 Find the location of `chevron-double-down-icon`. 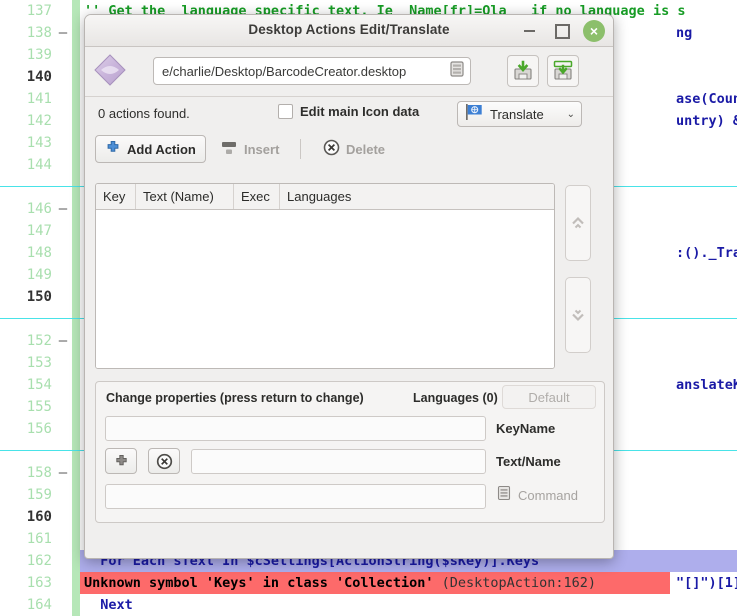

chevron-double-down-icon is located at coordinates (578, 315).